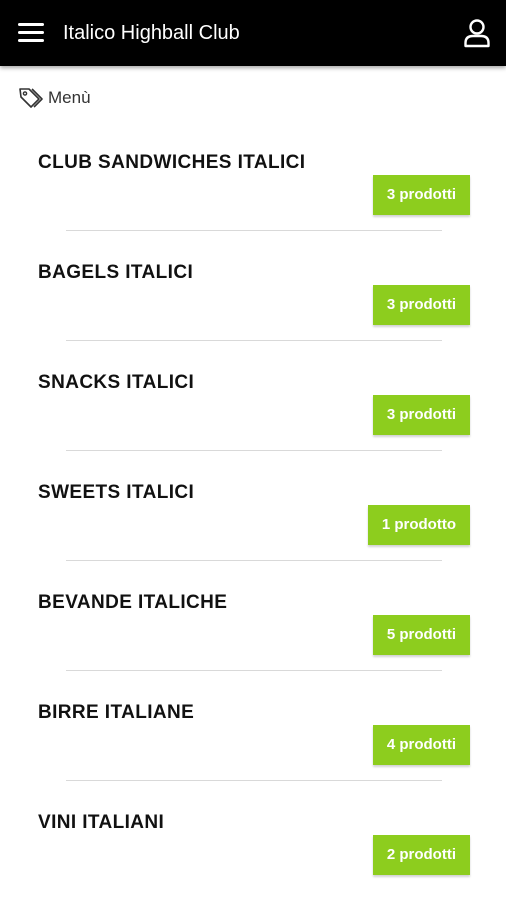 This screenshot has height=910, width=506. Describe the element at coordinates (253, 195) in the screenshot. I see `category-row: CLUB SANDWICHES ITALICI 3 prodotti` at that location.